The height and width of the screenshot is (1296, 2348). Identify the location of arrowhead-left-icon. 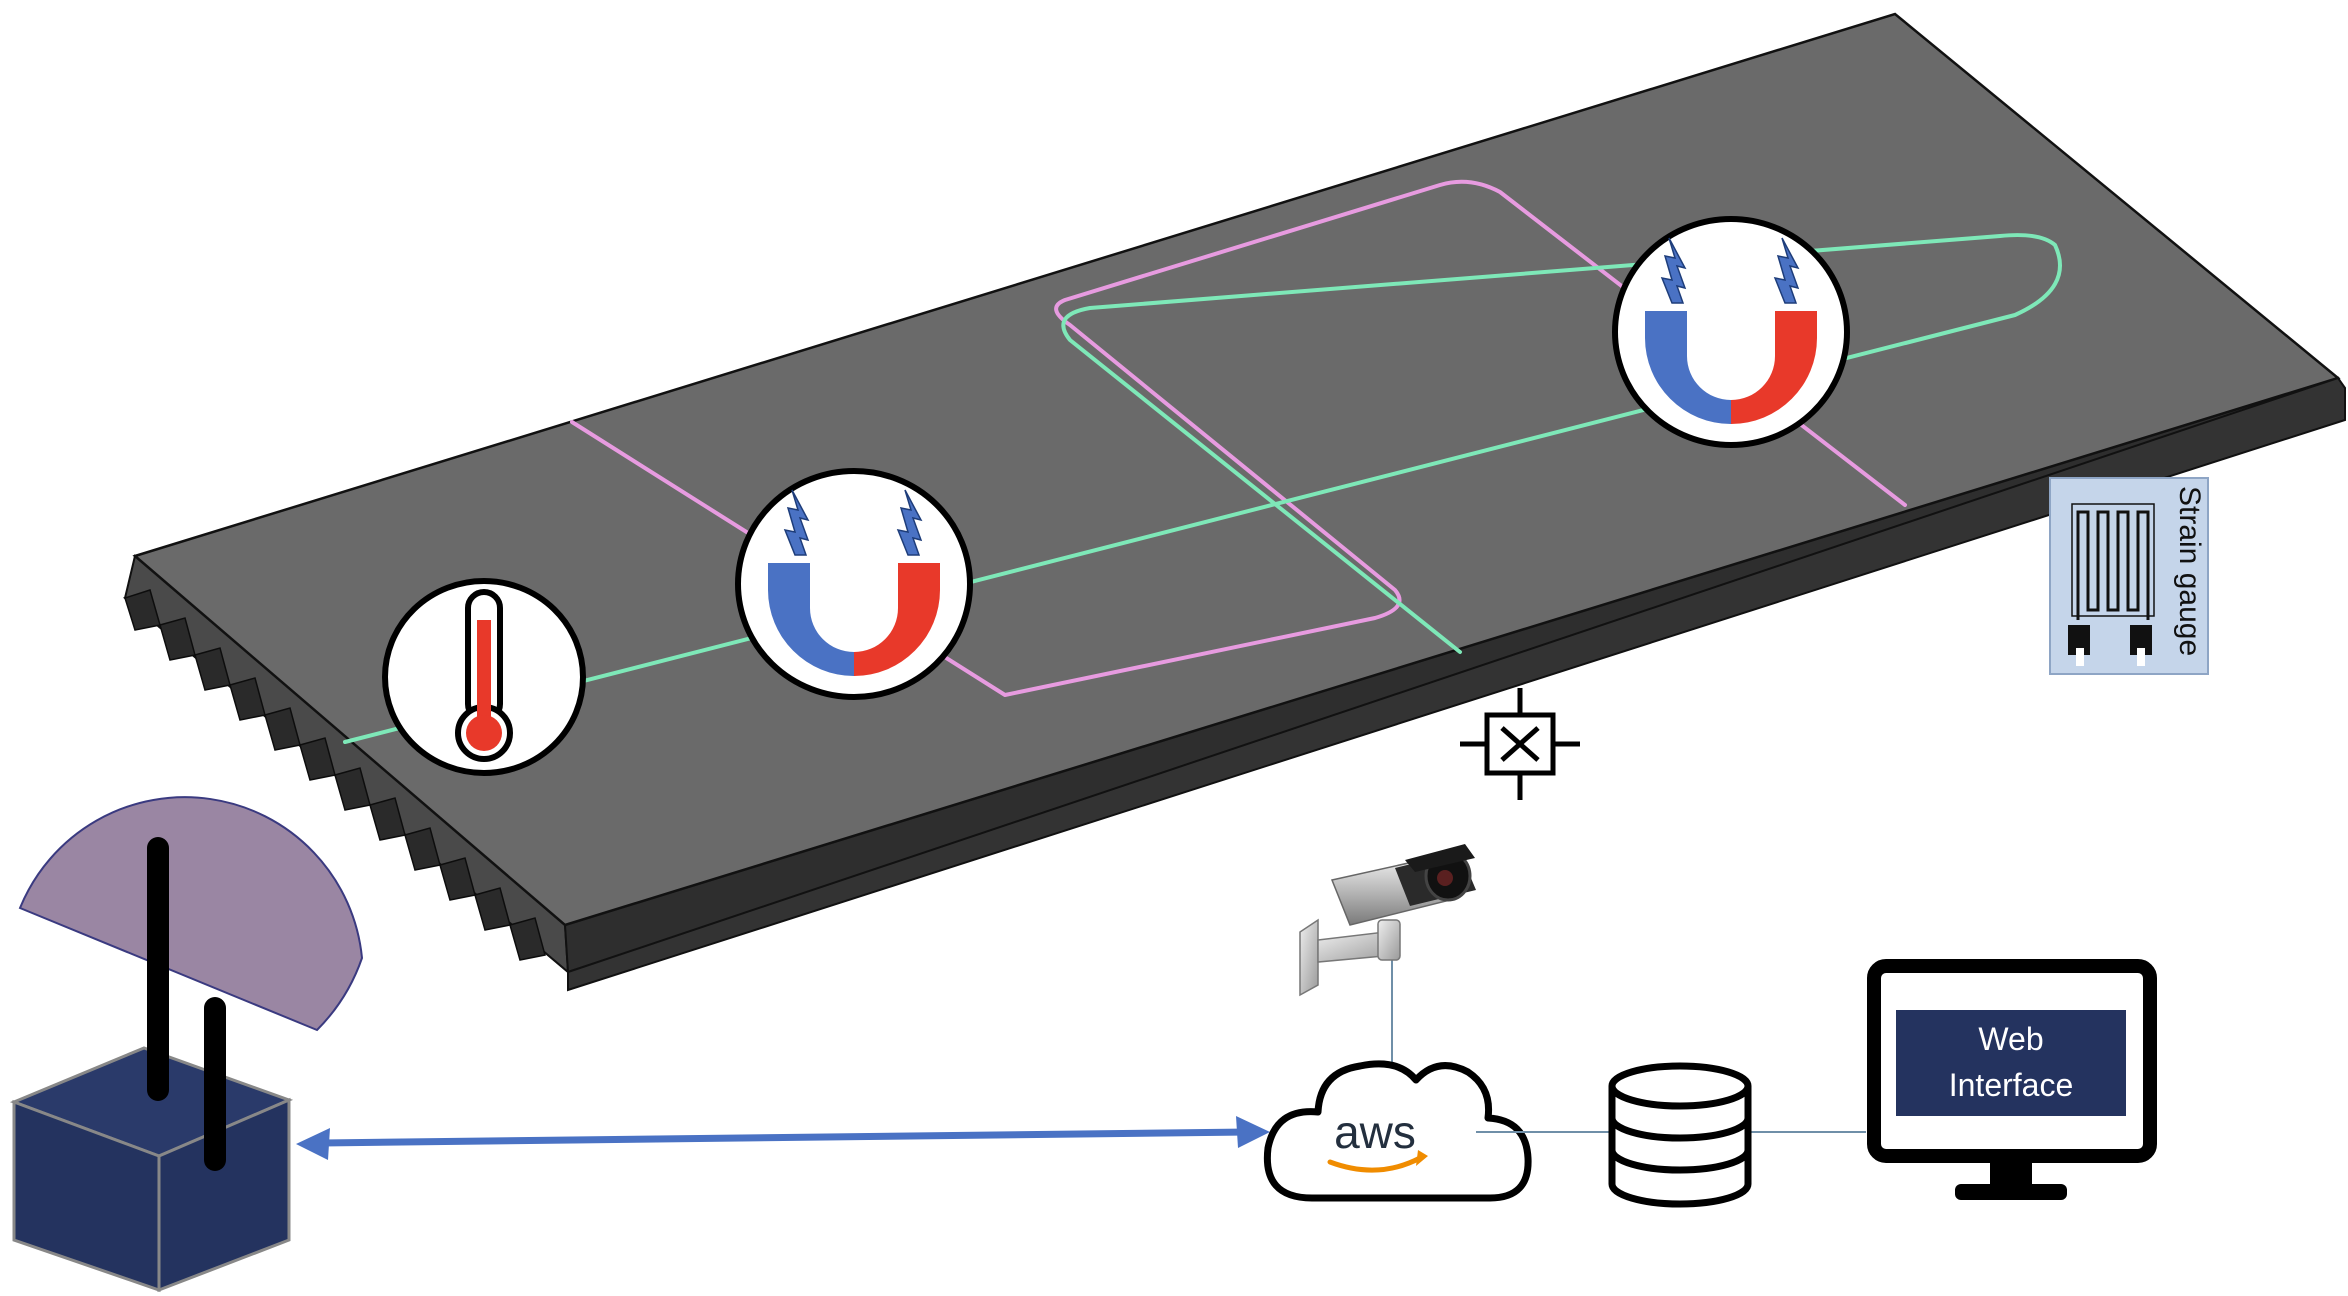
(313, 1144).